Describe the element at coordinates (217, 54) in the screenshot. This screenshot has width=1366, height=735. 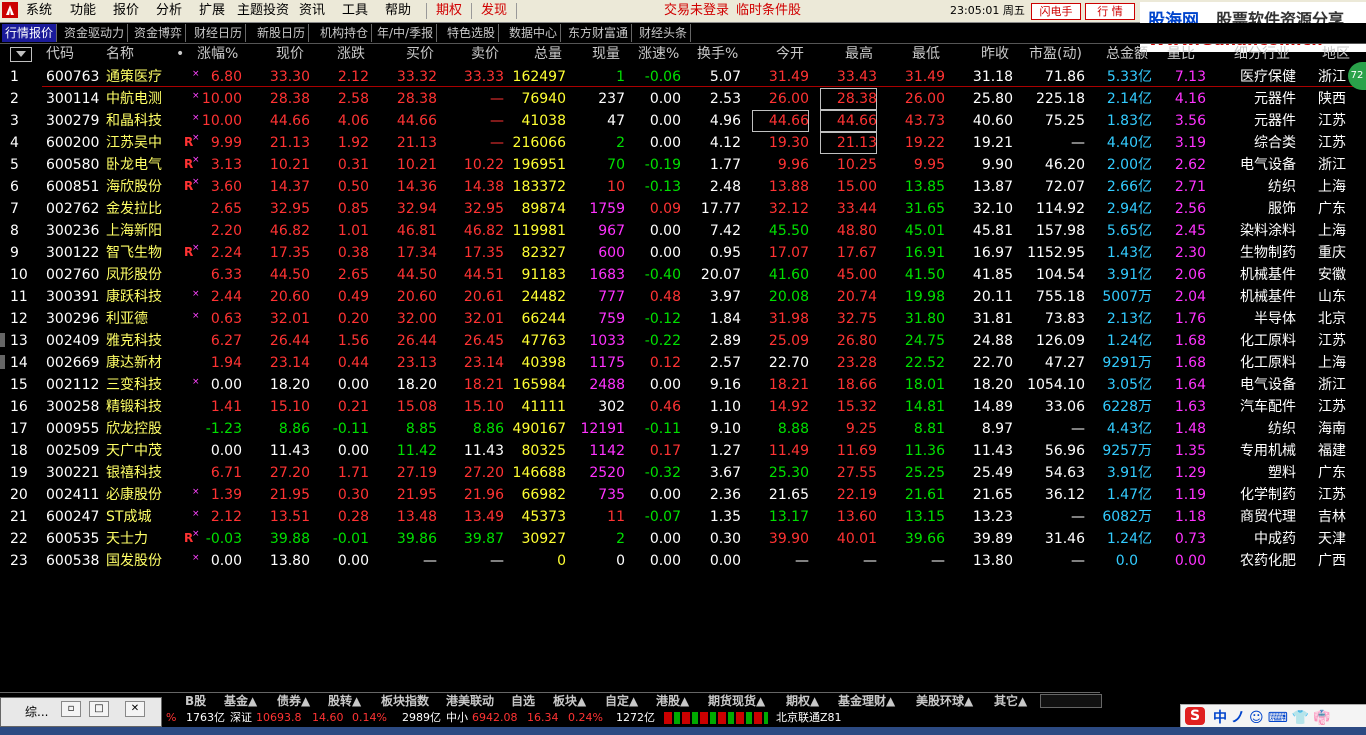
I see `col-pct: 涨幅%` at that location.